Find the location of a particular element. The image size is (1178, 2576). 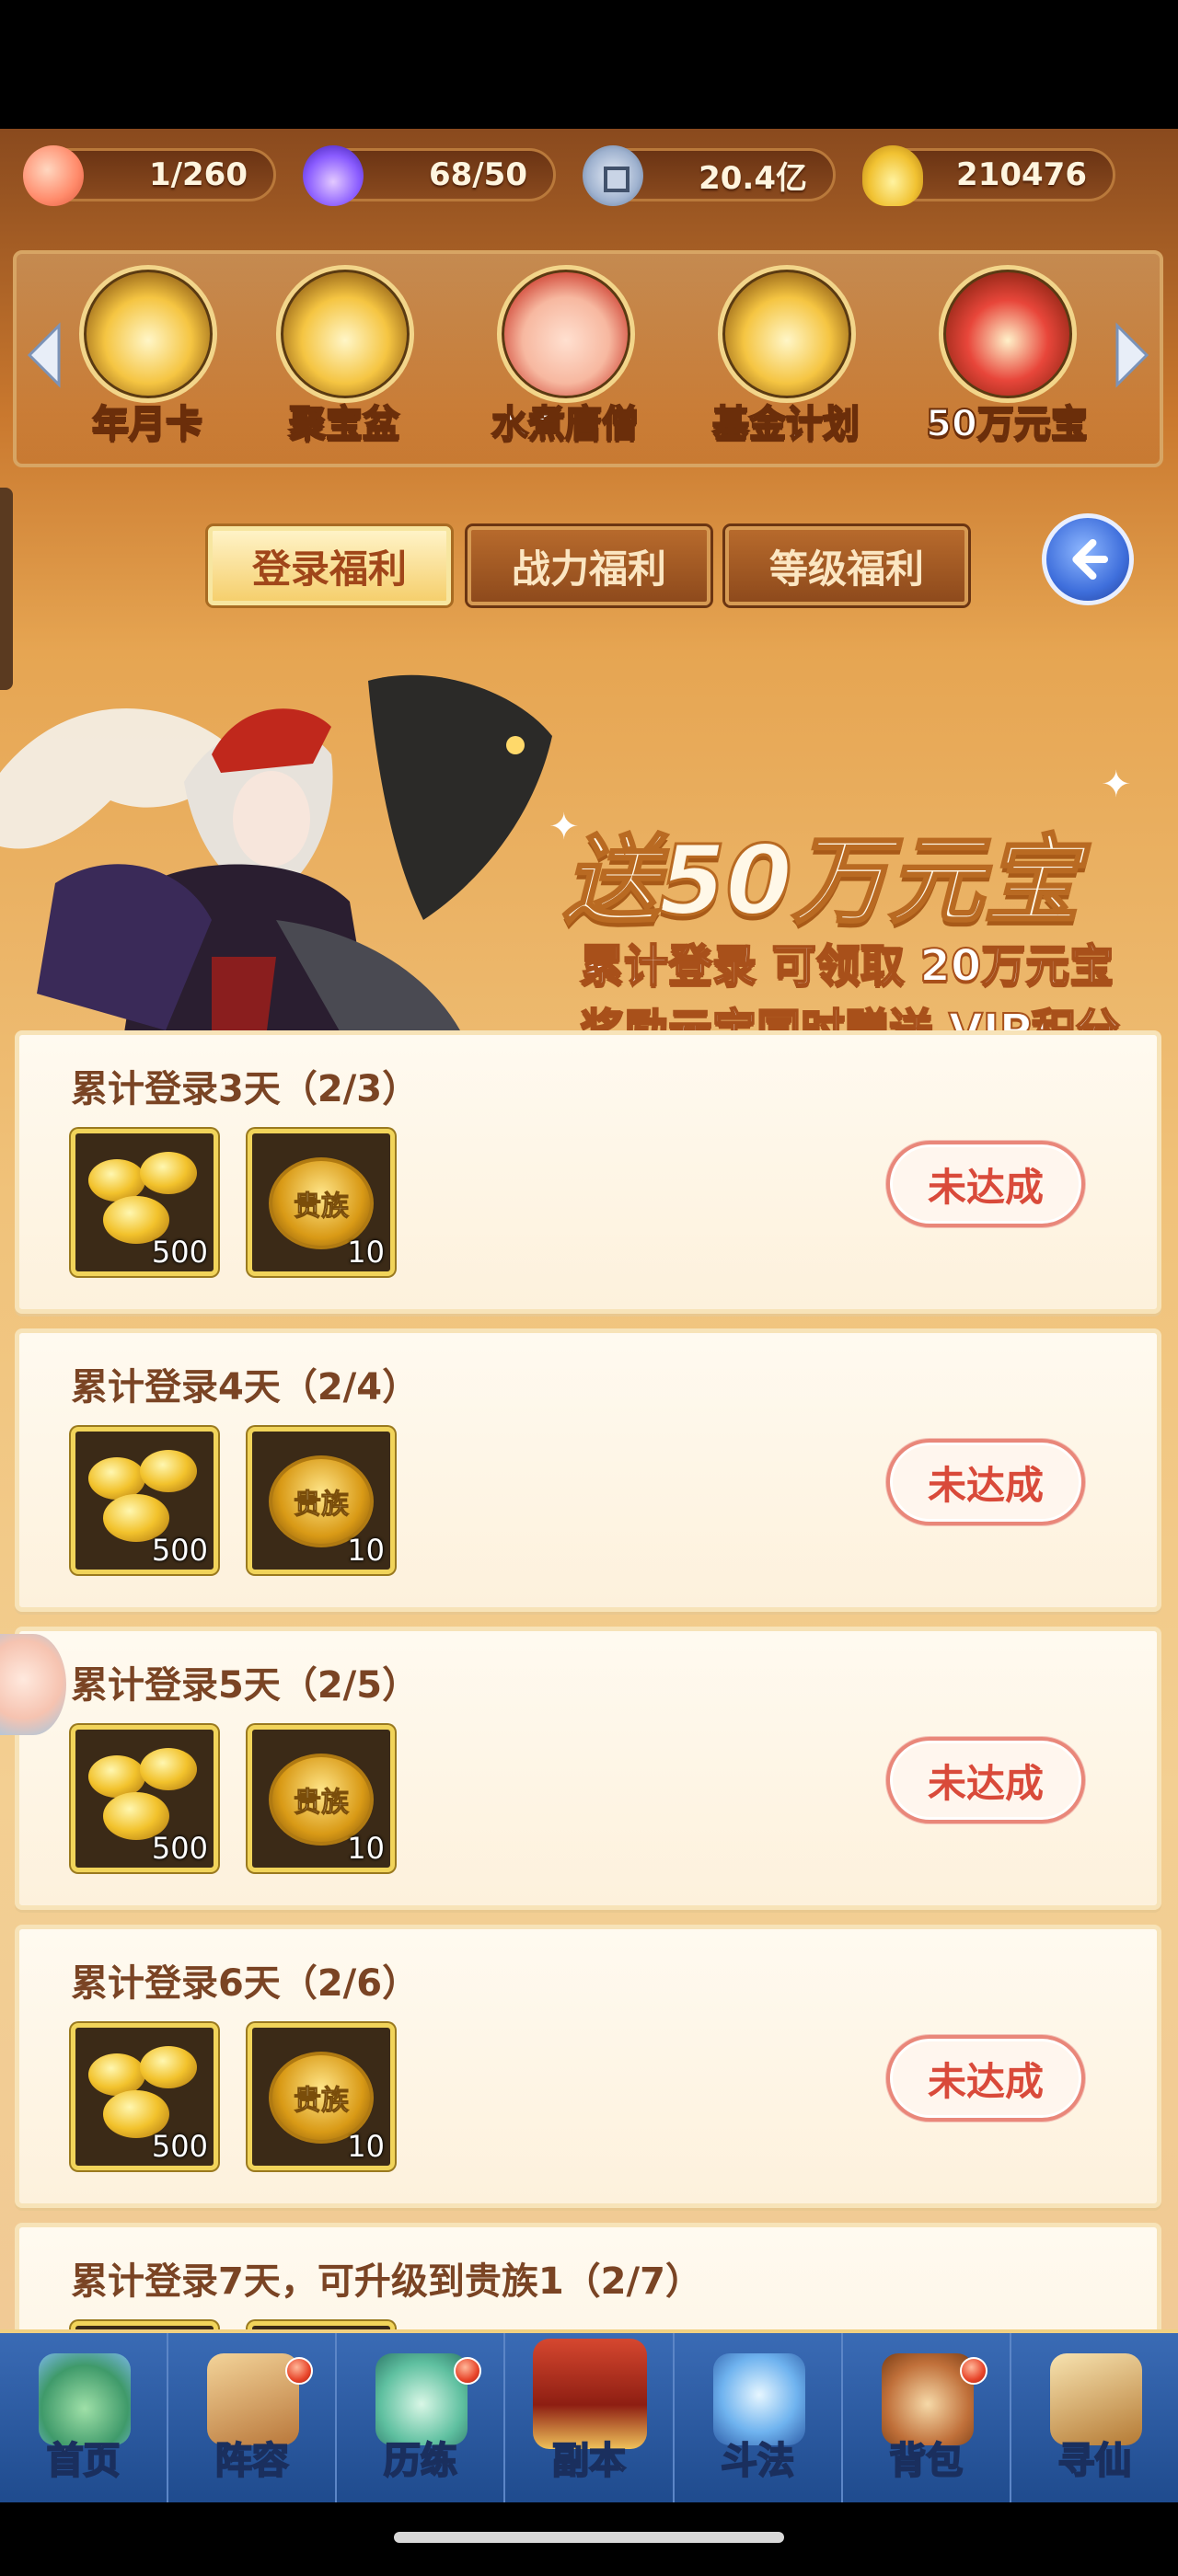

activity-label: 年月卡 is located at coordinates (147, 424).